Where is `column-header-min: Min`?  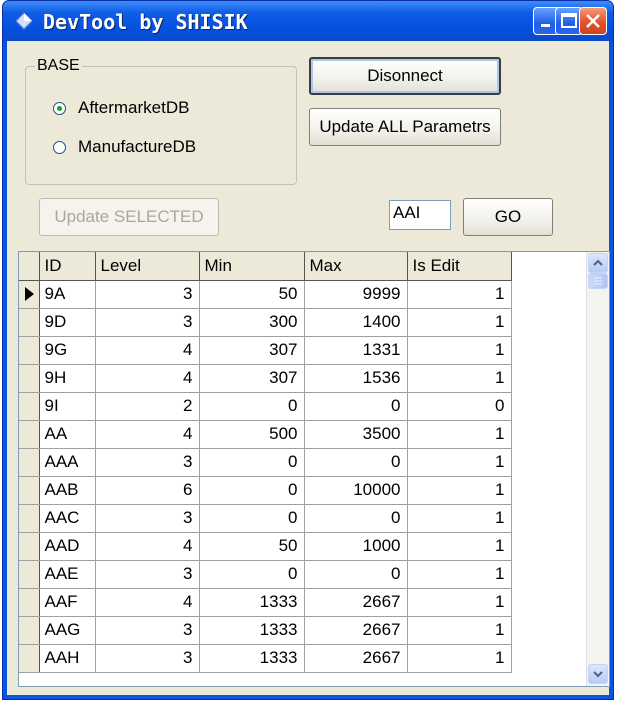 column-header-min: Min is located at coordinates (252, 266).